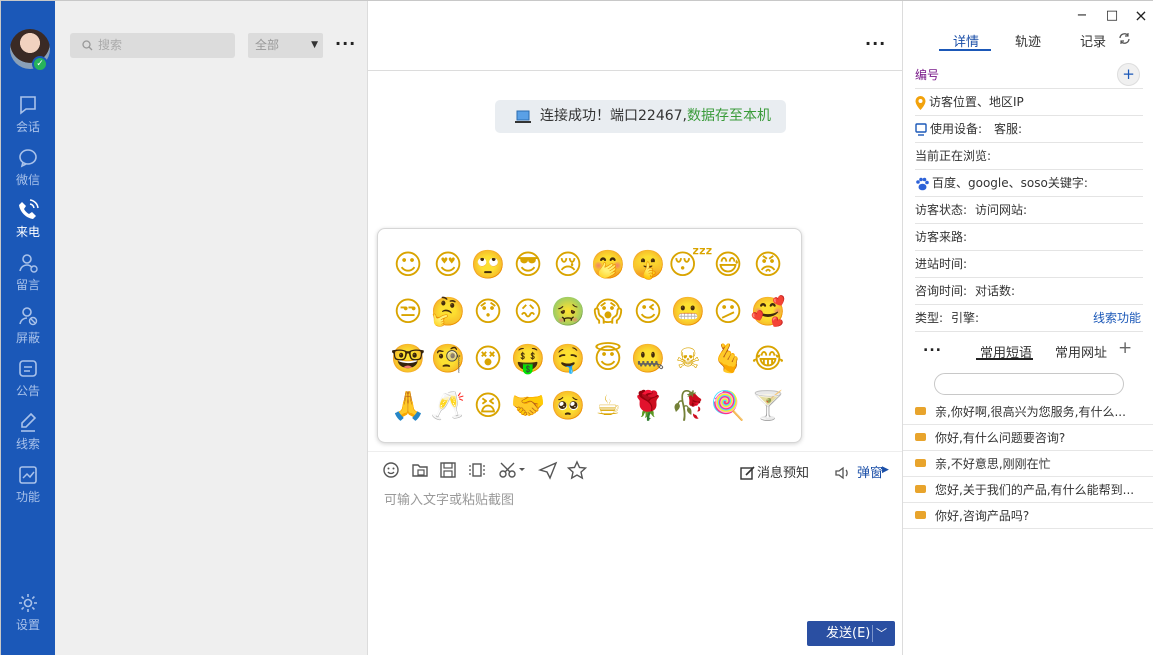 This screenshot has height=655, width=1153. What do you see at coordinates (448, 313) in the screenshot?
I see `emoji-item: 🤔` at bounding box center [448, 313].